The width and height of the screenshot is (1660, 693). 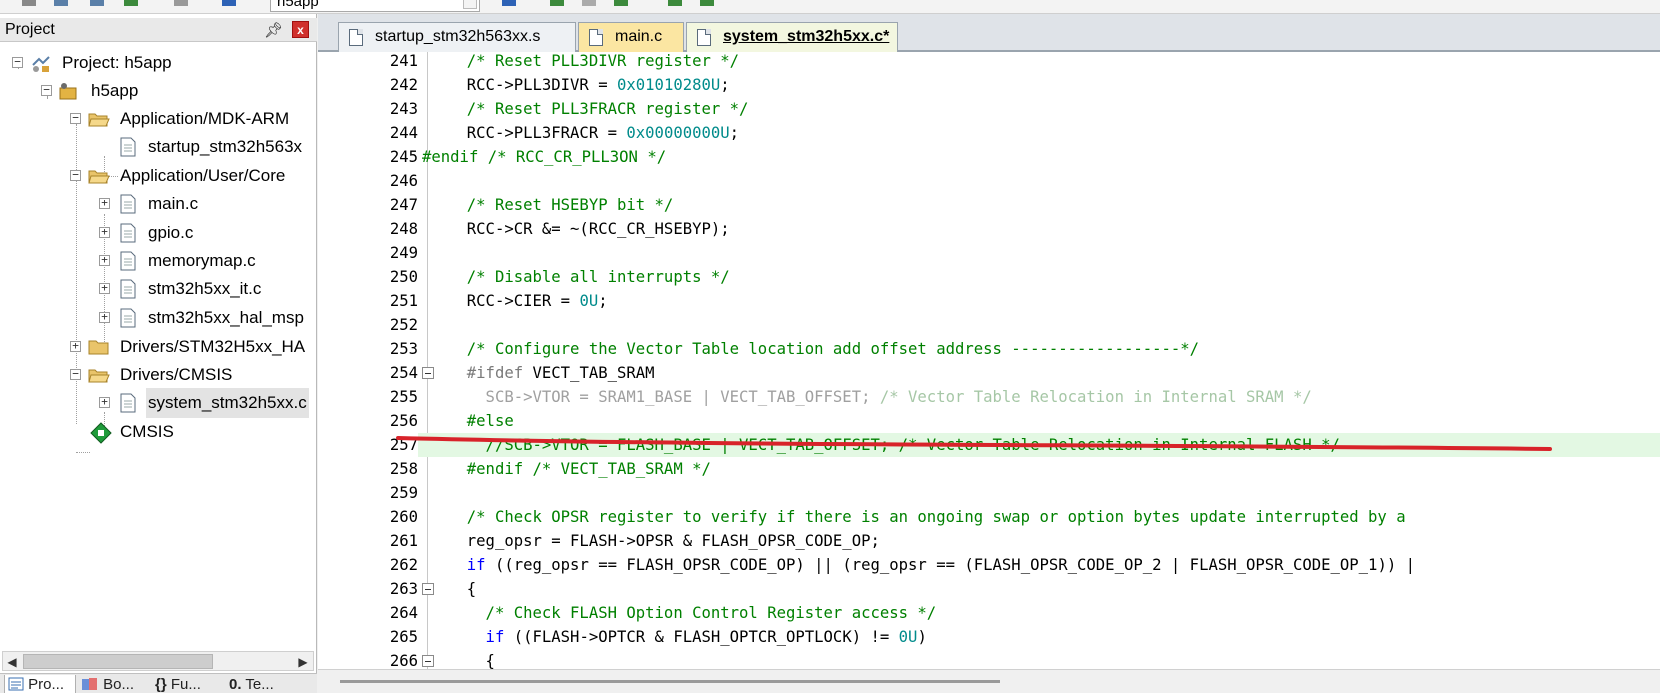 What do you see at coordinates (457, 37) in the screenshot?
I see `tab-startup-file: startup_stm32h563xx.s` at bounding box center [457, 37].